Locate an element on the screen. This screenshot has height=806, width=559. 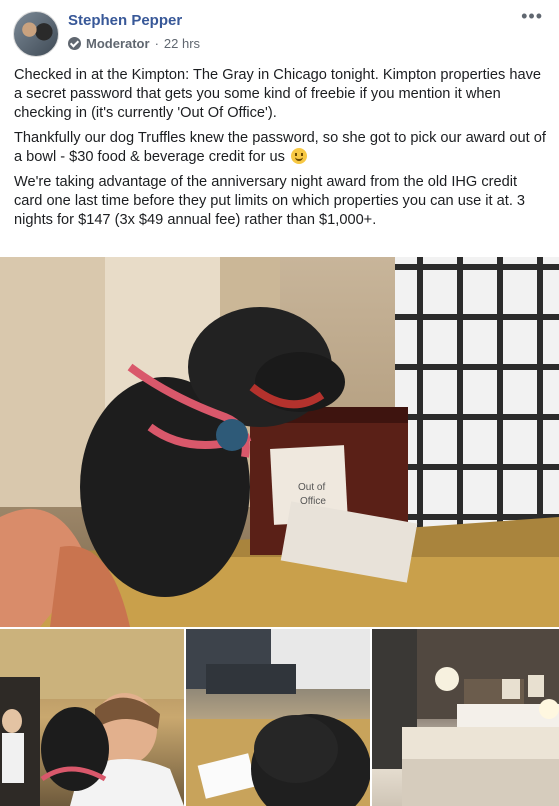
author-role: Moderator is located at coordinates (118, 43).